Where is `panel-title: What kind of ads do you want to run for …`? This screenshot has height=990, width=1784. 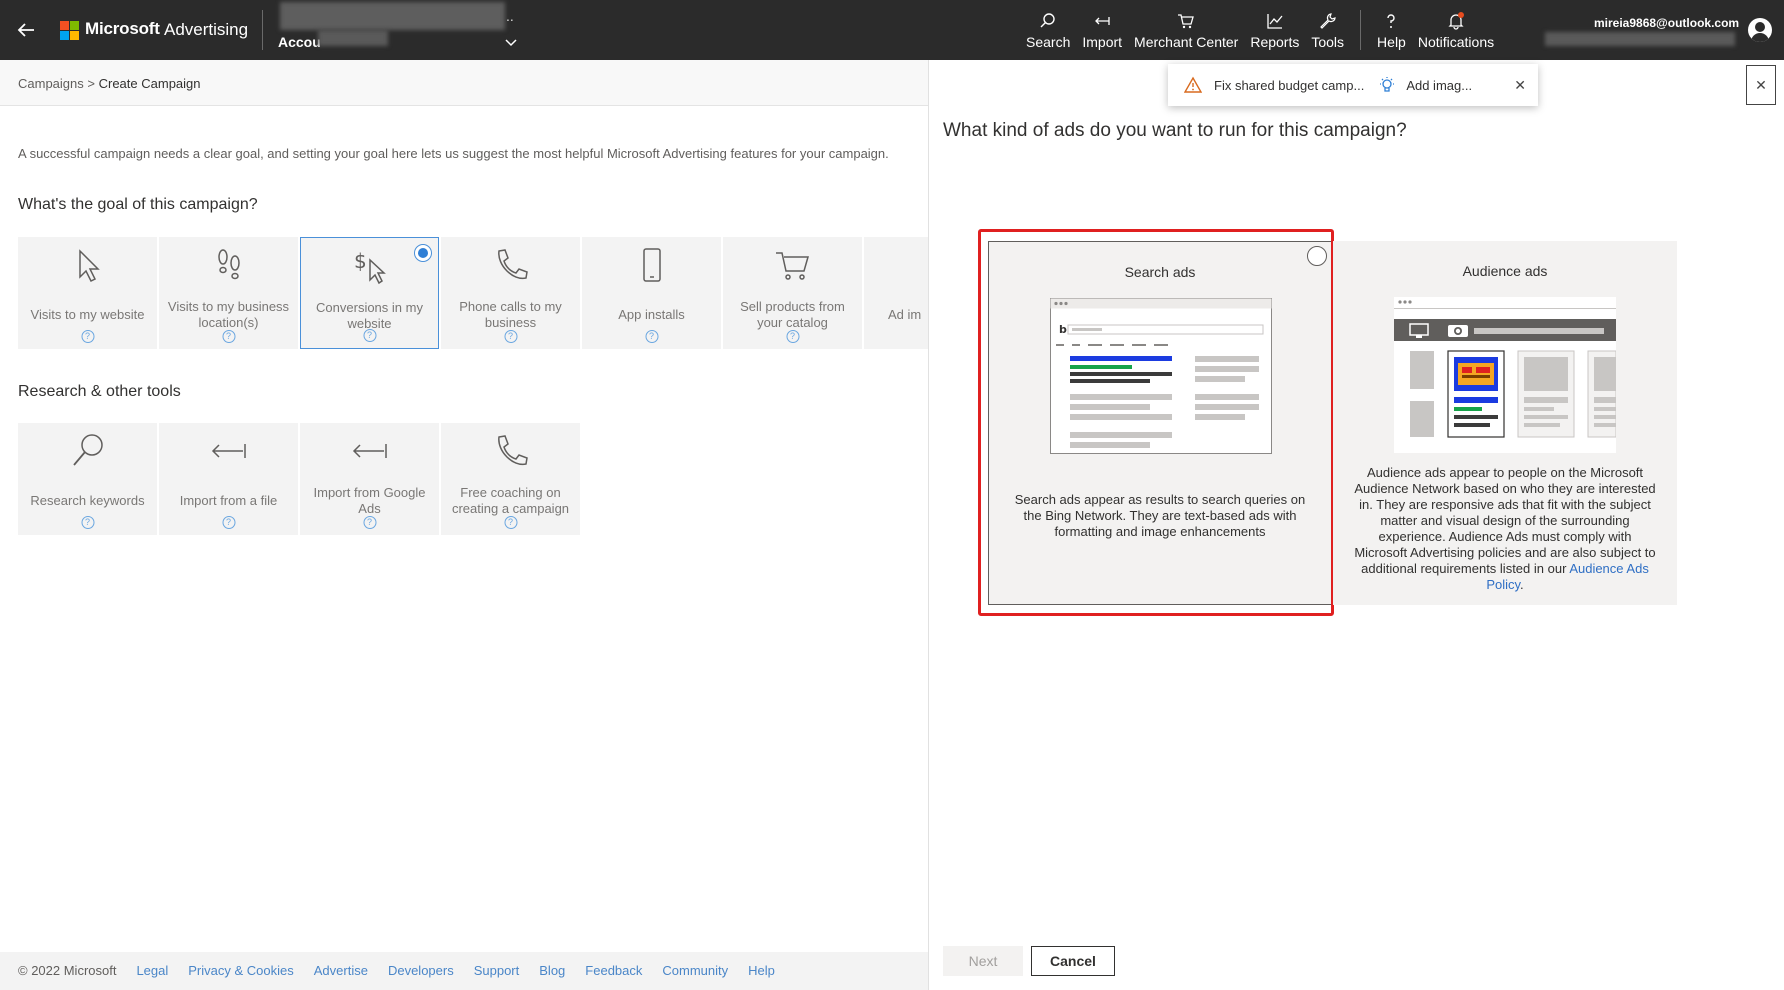 panel-title: What kind of ads do you want to run for … is located at coordinates (1175, 130).